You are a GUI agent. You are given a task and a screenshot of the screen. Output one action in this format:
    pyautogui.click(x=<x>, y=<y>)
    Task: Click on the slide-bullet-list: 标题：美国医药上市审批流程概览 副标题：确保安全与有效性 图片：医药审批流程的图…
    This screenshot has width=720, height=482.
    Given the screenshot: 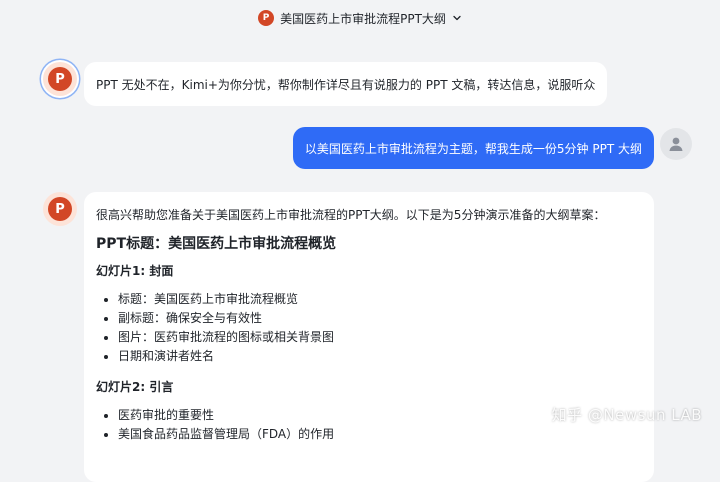 What is the action you would take?
    pyautogui.click(x=369, y=328)
    